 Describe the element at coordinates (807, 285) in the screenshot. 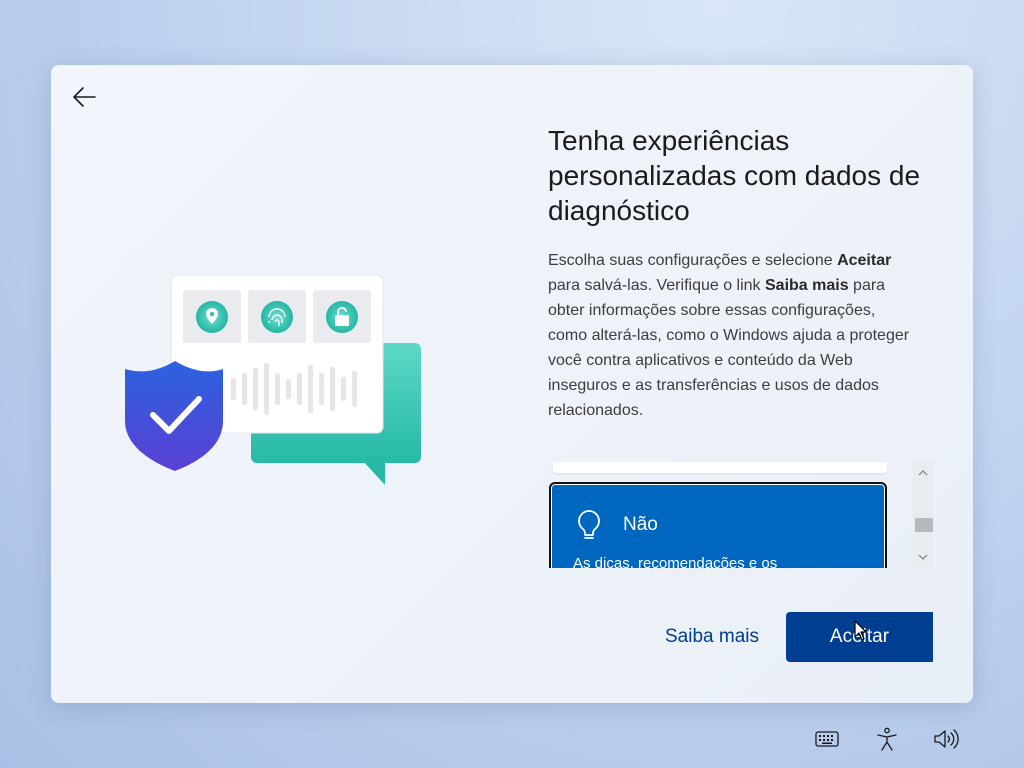

I see `desc-bold-learn-more: Saiba mais` at that location.